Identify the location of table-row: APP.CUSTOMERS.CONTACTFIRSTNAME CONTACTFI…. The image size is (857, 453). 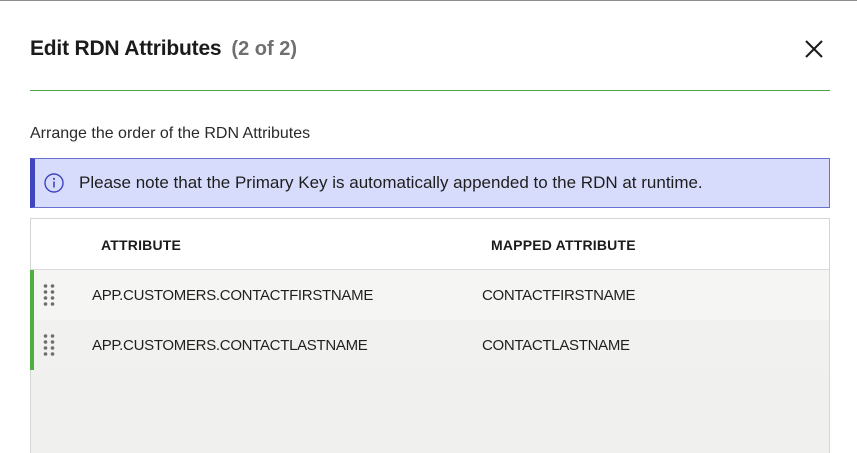
(429, 295).